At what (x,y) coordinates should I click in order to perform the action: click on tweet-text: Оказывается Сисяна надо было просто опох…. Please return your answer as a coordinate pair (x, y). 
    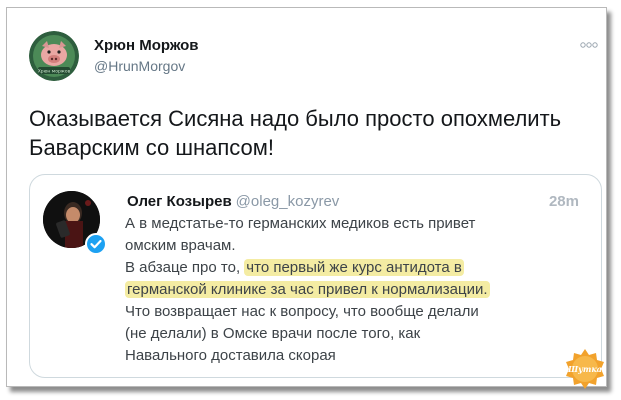
    Looking at the image, I should click on (311, 133).